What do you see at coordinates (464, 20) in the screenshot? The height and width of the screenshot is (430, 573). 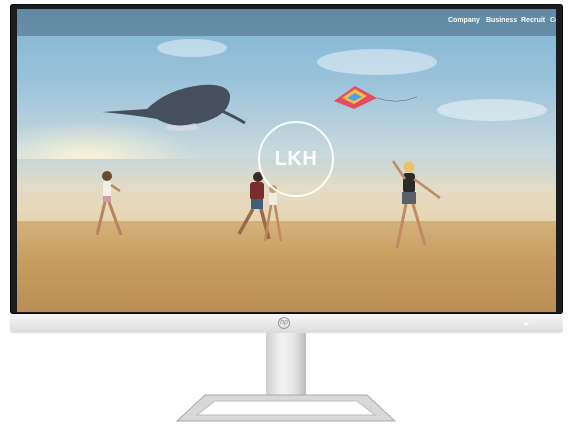 I see `nav-link-company: Company` at bounding box center [464, 20].